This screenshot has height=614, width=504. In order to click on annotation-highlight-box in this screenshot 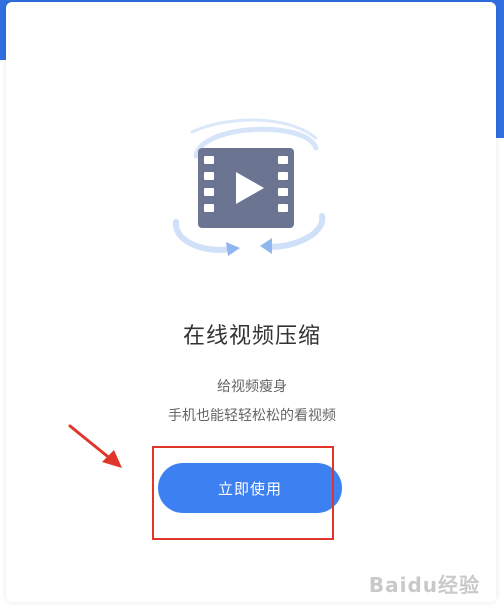, I will do `click(243, 493)`.